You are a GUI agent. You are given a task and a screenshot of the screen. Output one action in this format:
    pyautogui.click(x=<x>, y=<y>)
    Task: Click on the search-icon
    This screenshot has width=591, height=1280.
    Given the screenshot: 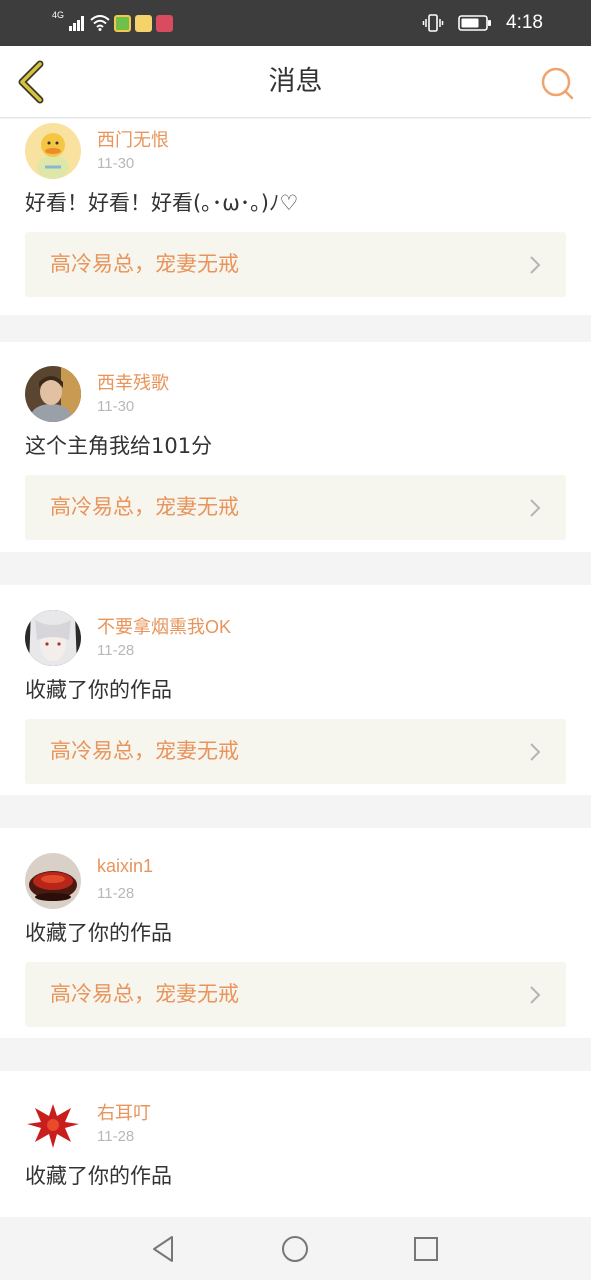 What is the action you would take?
    pyautogui.click(x=557, y=83)
    